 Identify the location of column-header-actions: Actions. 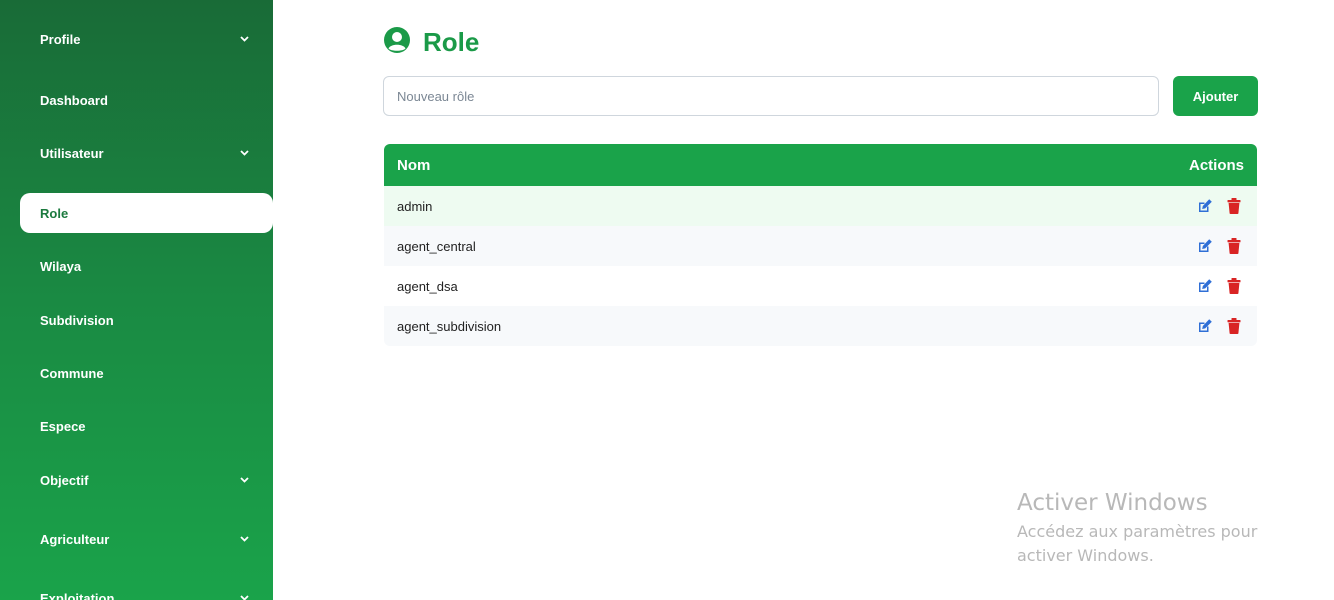
(1216, 165).